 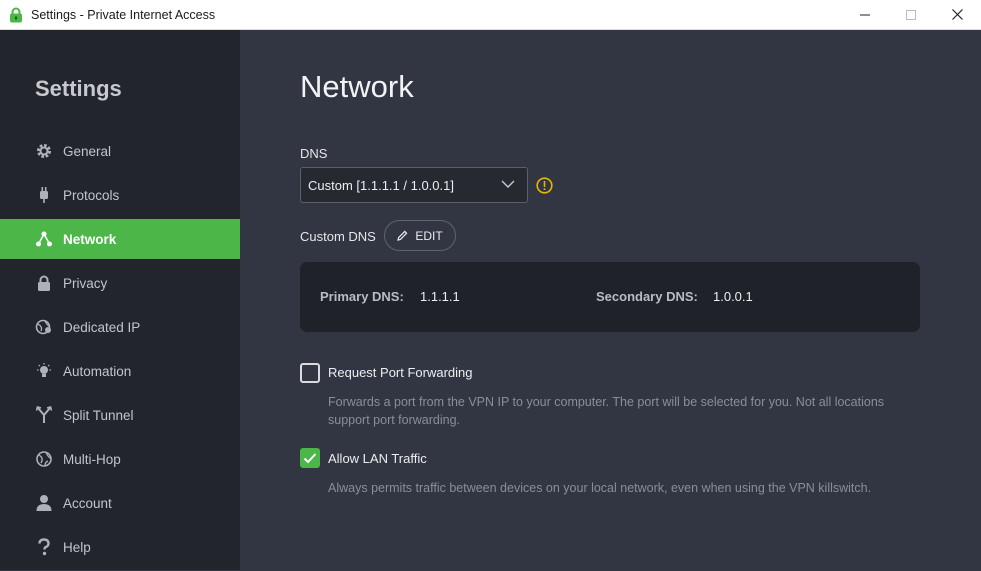 I want to click on custom-dns-label: Custom DNS, so click(x=338, y=236).